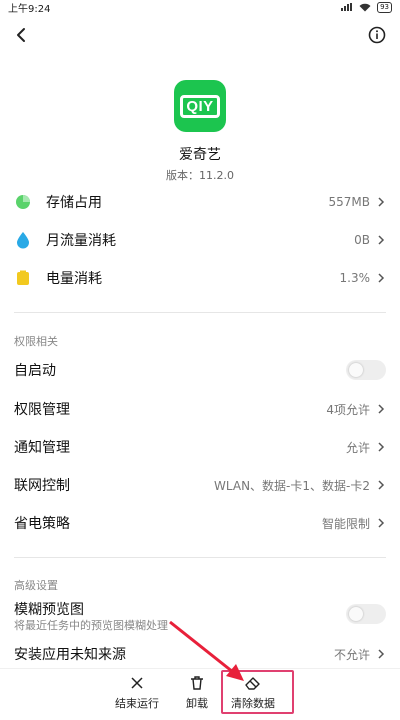 This screenshot has height=720, width=400. I want to click on unknown-sources-value: 不允许, so click(351, 654).